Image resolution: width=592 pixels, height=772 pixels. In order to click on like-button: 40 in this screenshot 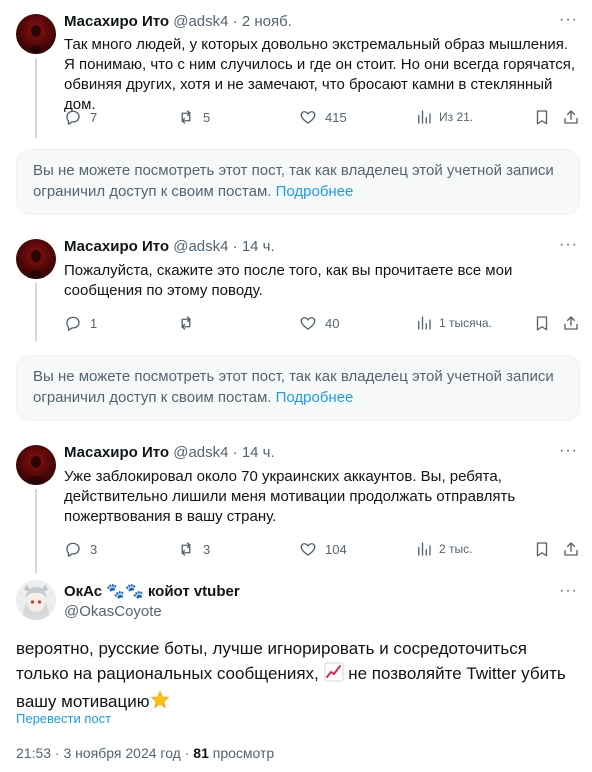, I will do `click(319, 323)`.